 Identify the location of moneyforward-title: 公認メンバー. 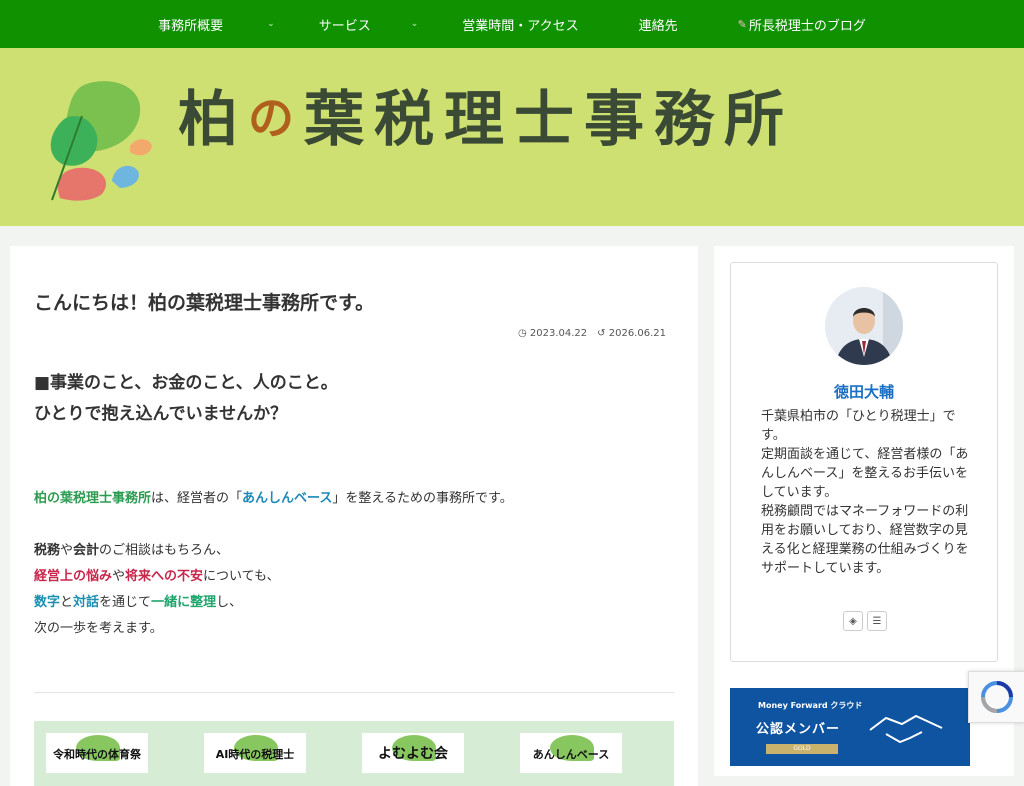
(798, 729).